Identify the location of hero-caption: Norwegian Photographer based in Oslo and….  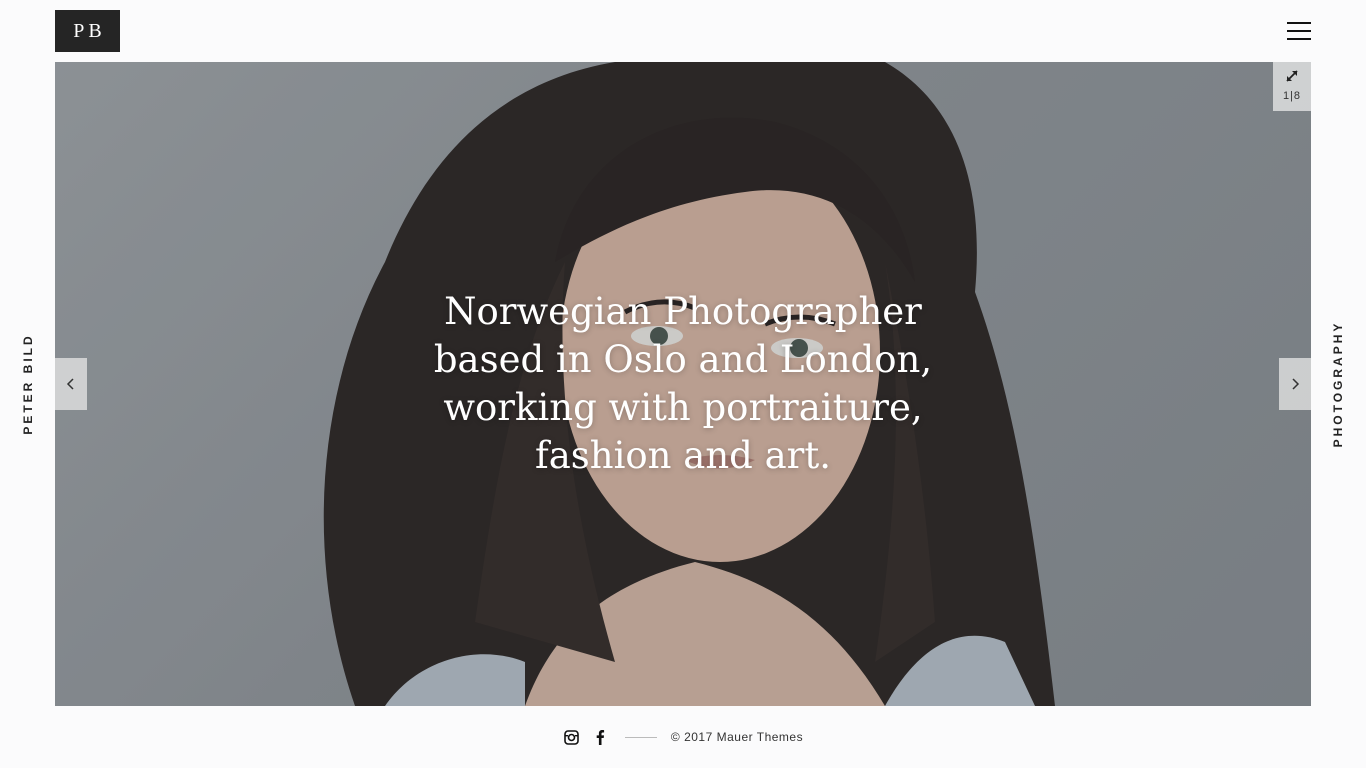
(683, 383).